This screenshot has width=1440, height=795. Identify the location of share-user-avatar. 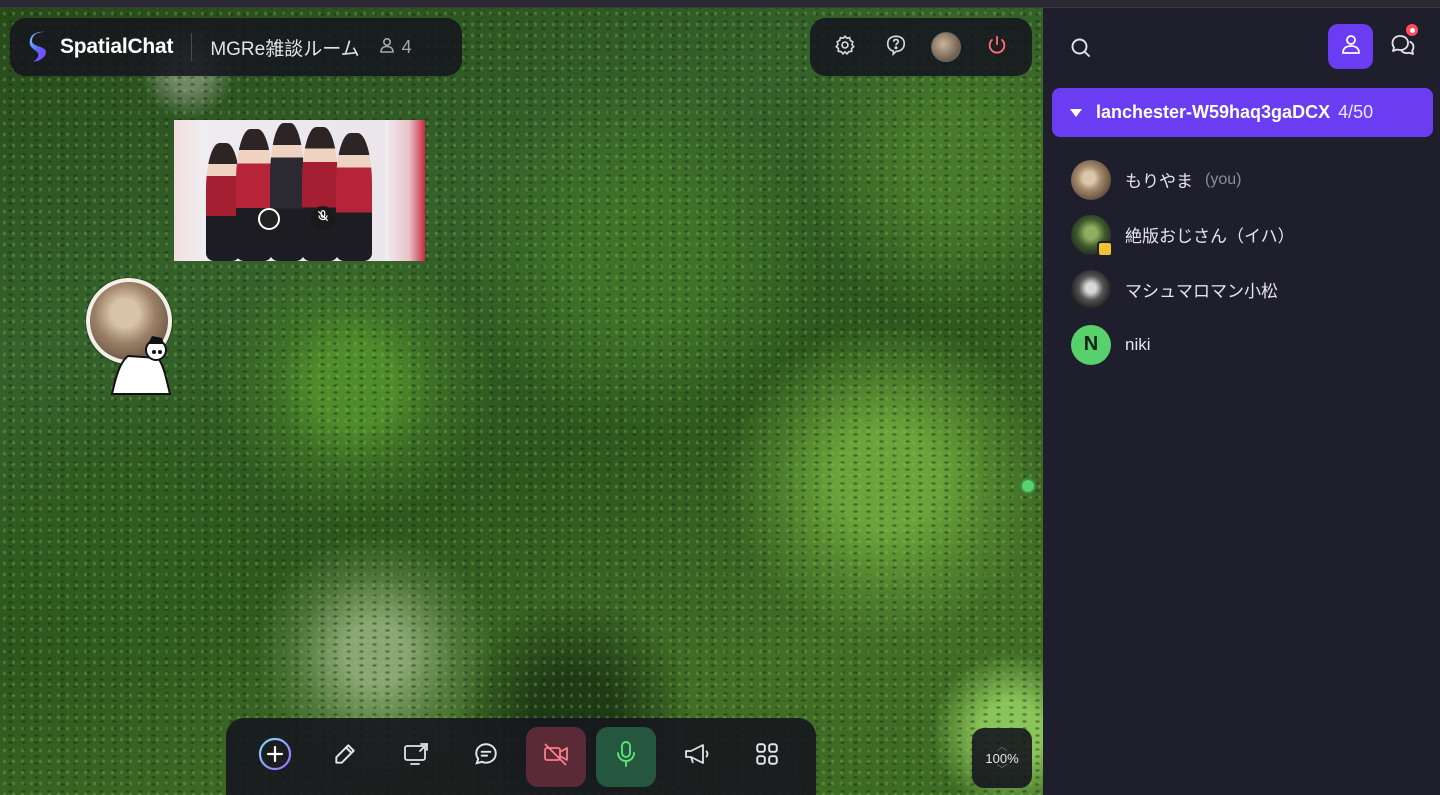
(269, 219).